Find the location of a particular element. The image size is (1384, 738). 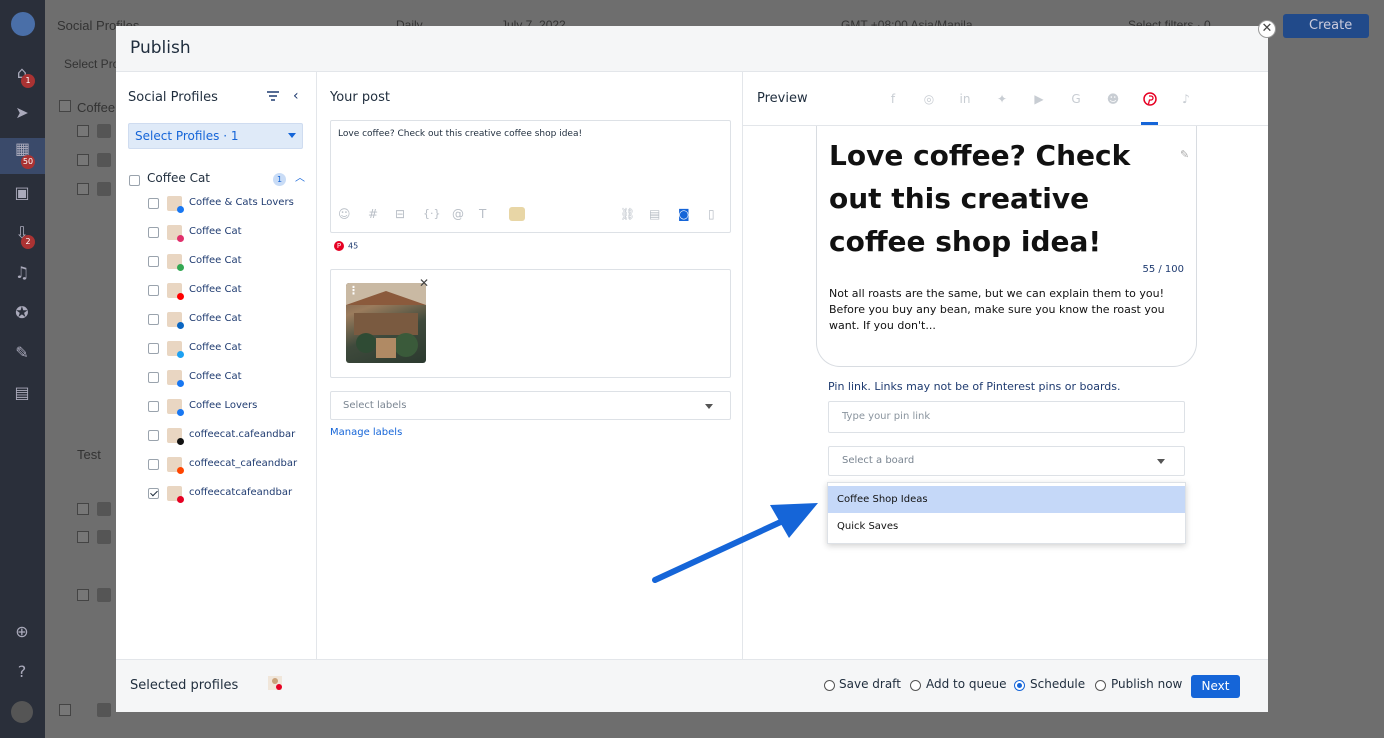

star-icon: ✪ is located at coordinates (22, 313).